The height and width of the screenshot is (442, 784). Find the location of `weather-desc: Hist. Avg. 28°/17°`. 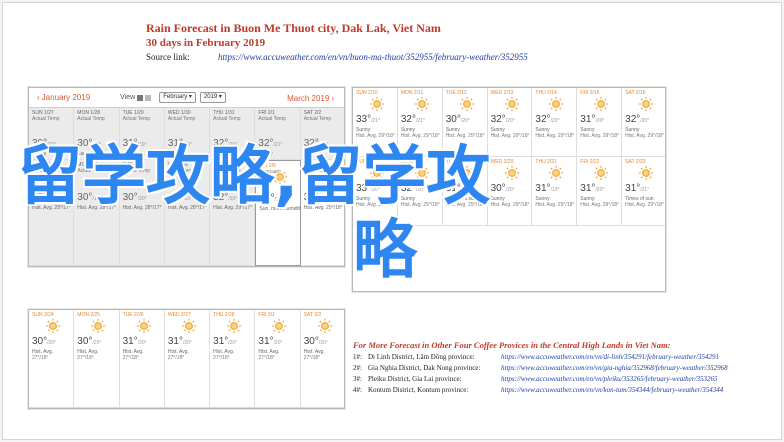

weather-desc: Hist. Avg. 28°/17° is located at coordinates (51, 208).